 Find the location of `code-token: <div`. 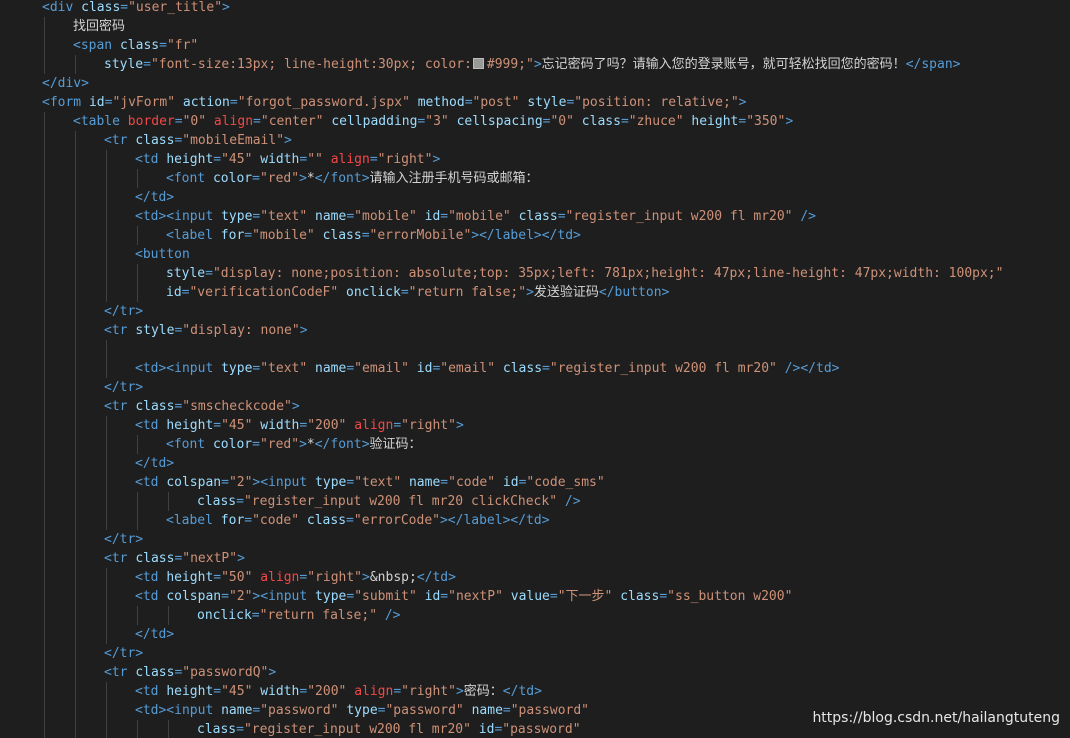

code-token: <div is located at coordinates (62, 7).